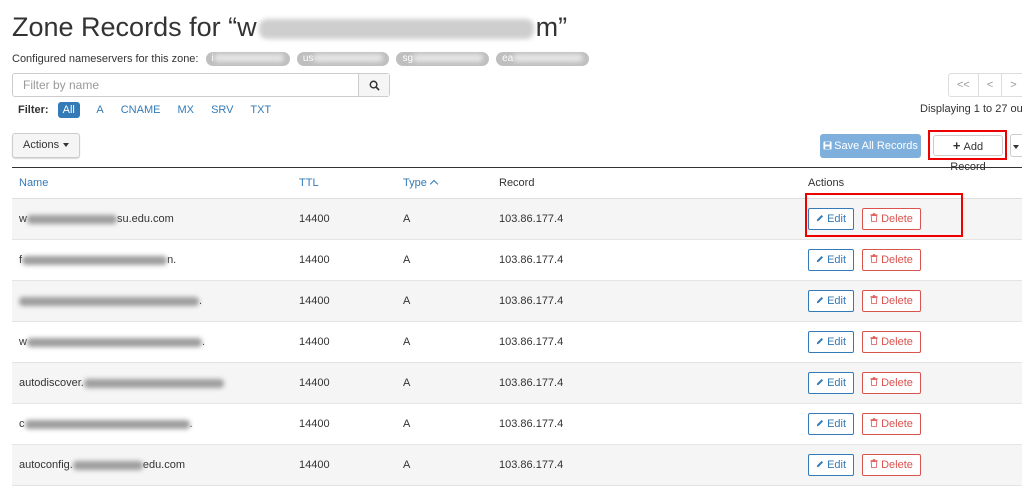 The height and width of the screenshot is (486, 1022). I want to click on filter-cname: CNAME, so click(141, 110).